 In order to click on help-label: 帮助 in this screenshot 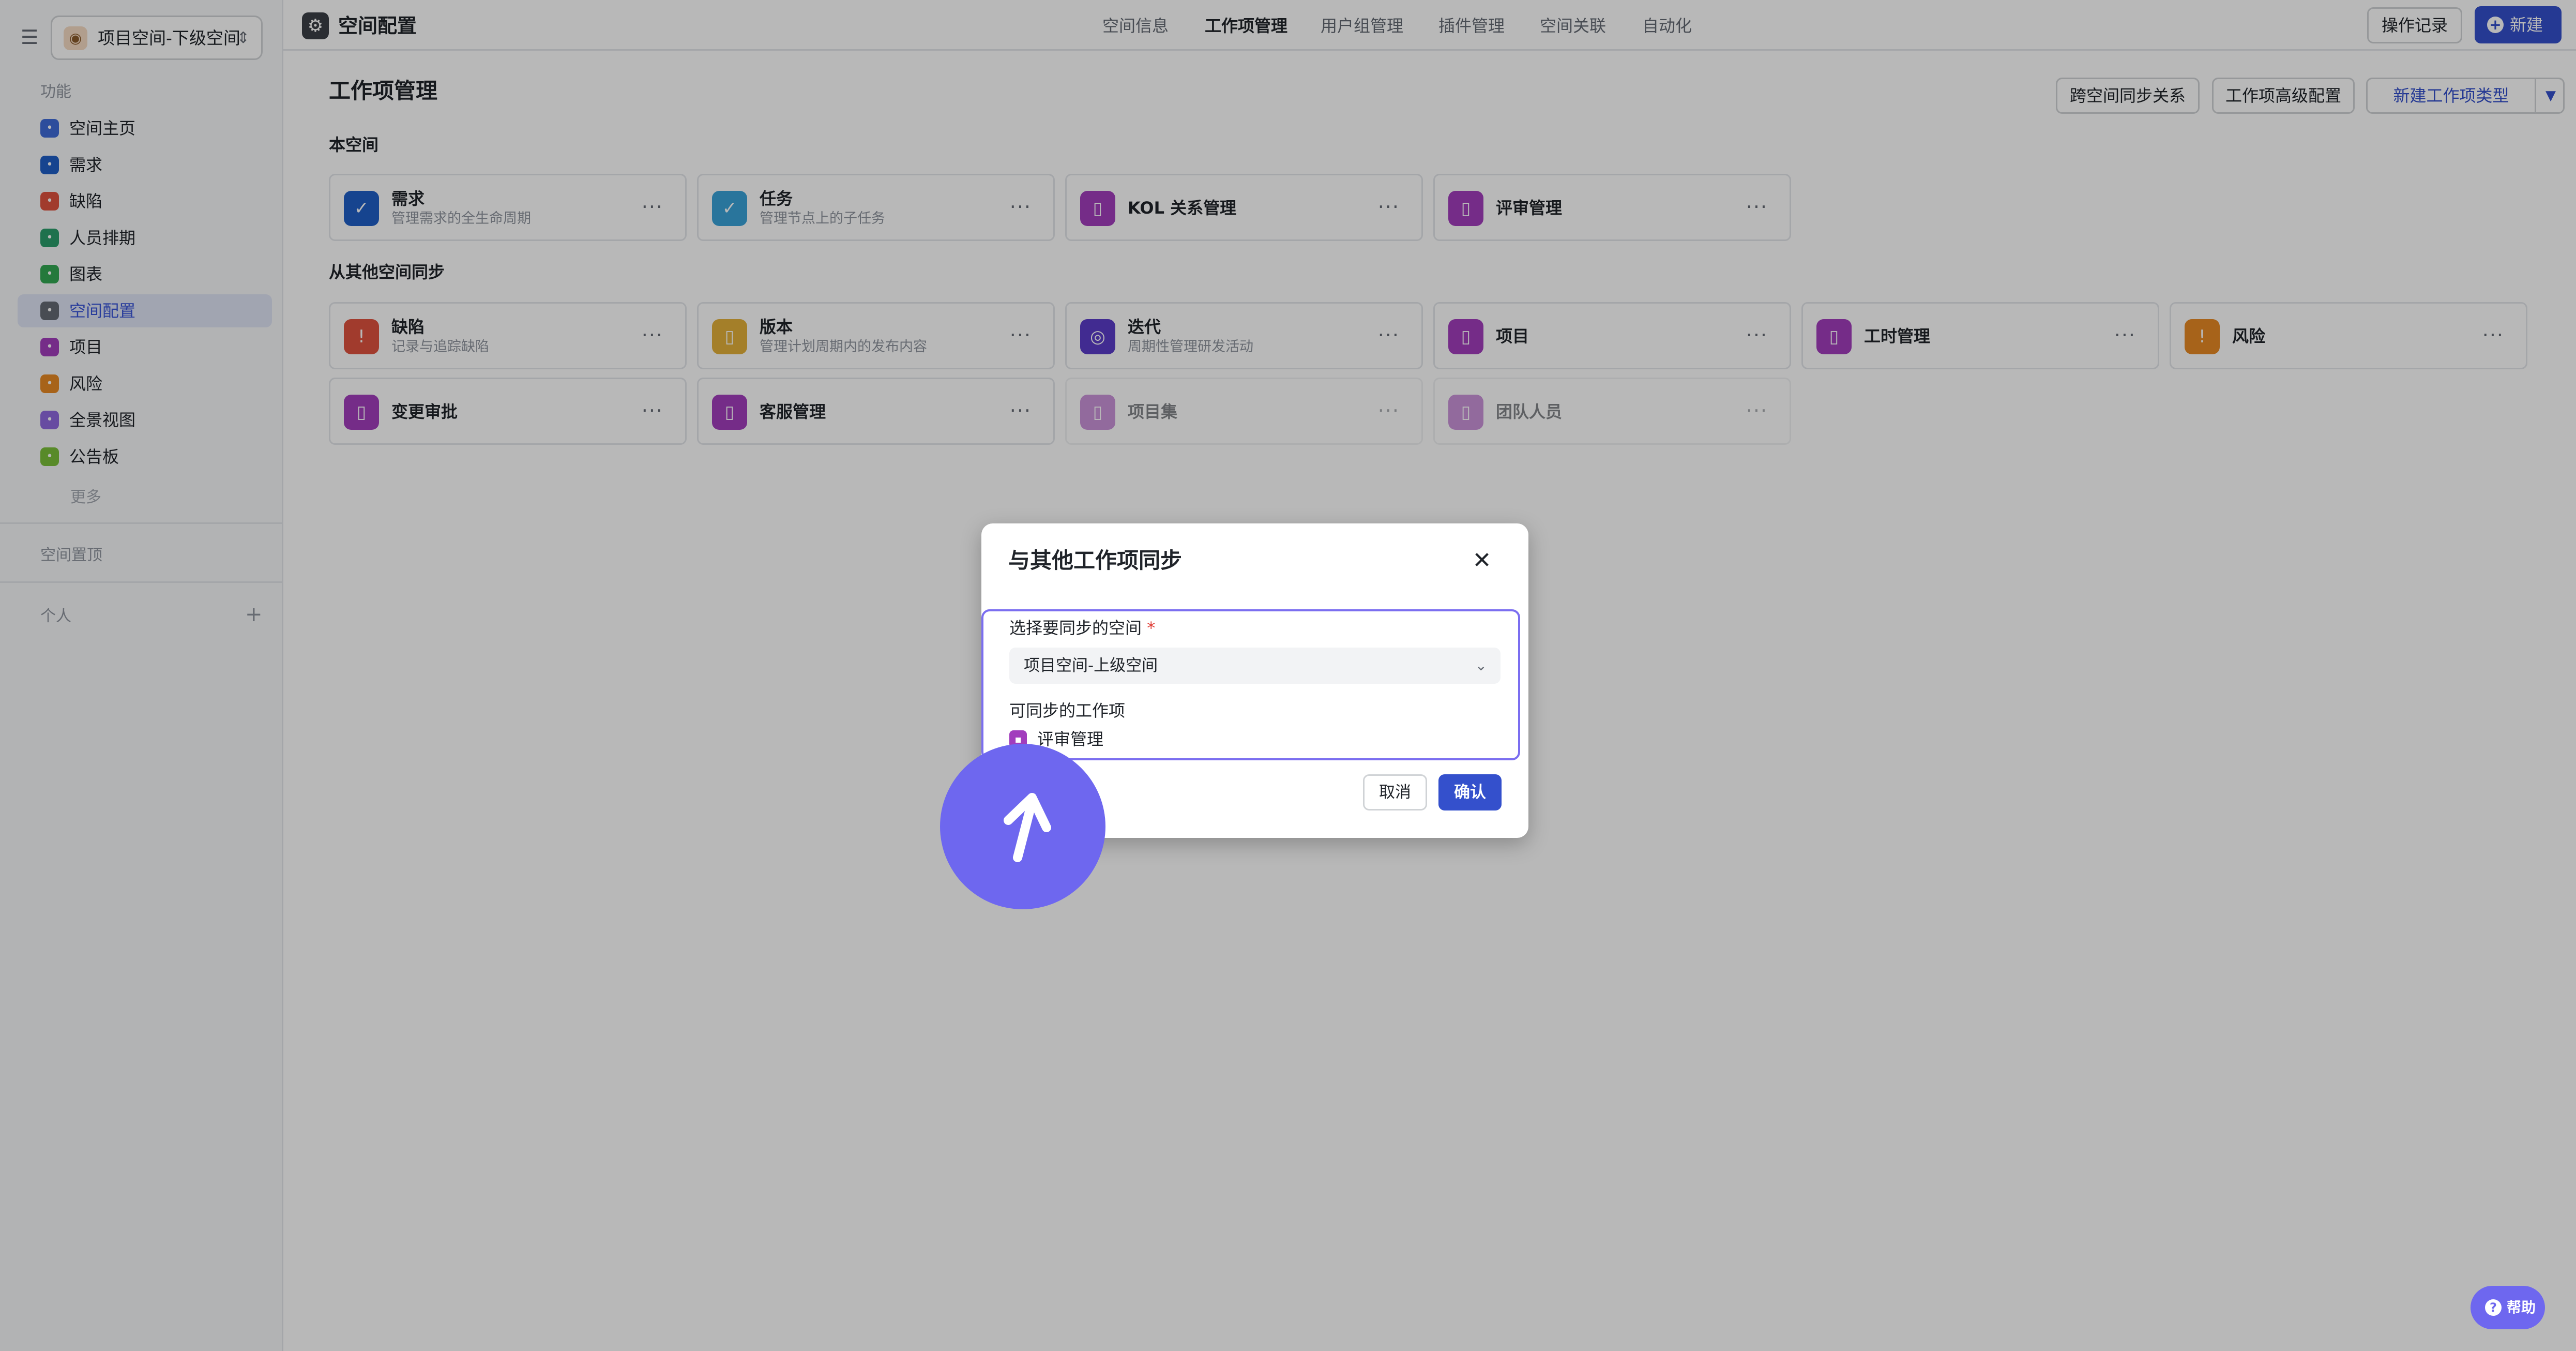, I will do `click(2521, 1307)`.